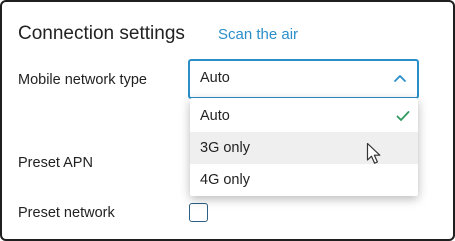 The width and height of the screenshot is (455, 241). I want to click on option-label: Auto, so click(215, 116).